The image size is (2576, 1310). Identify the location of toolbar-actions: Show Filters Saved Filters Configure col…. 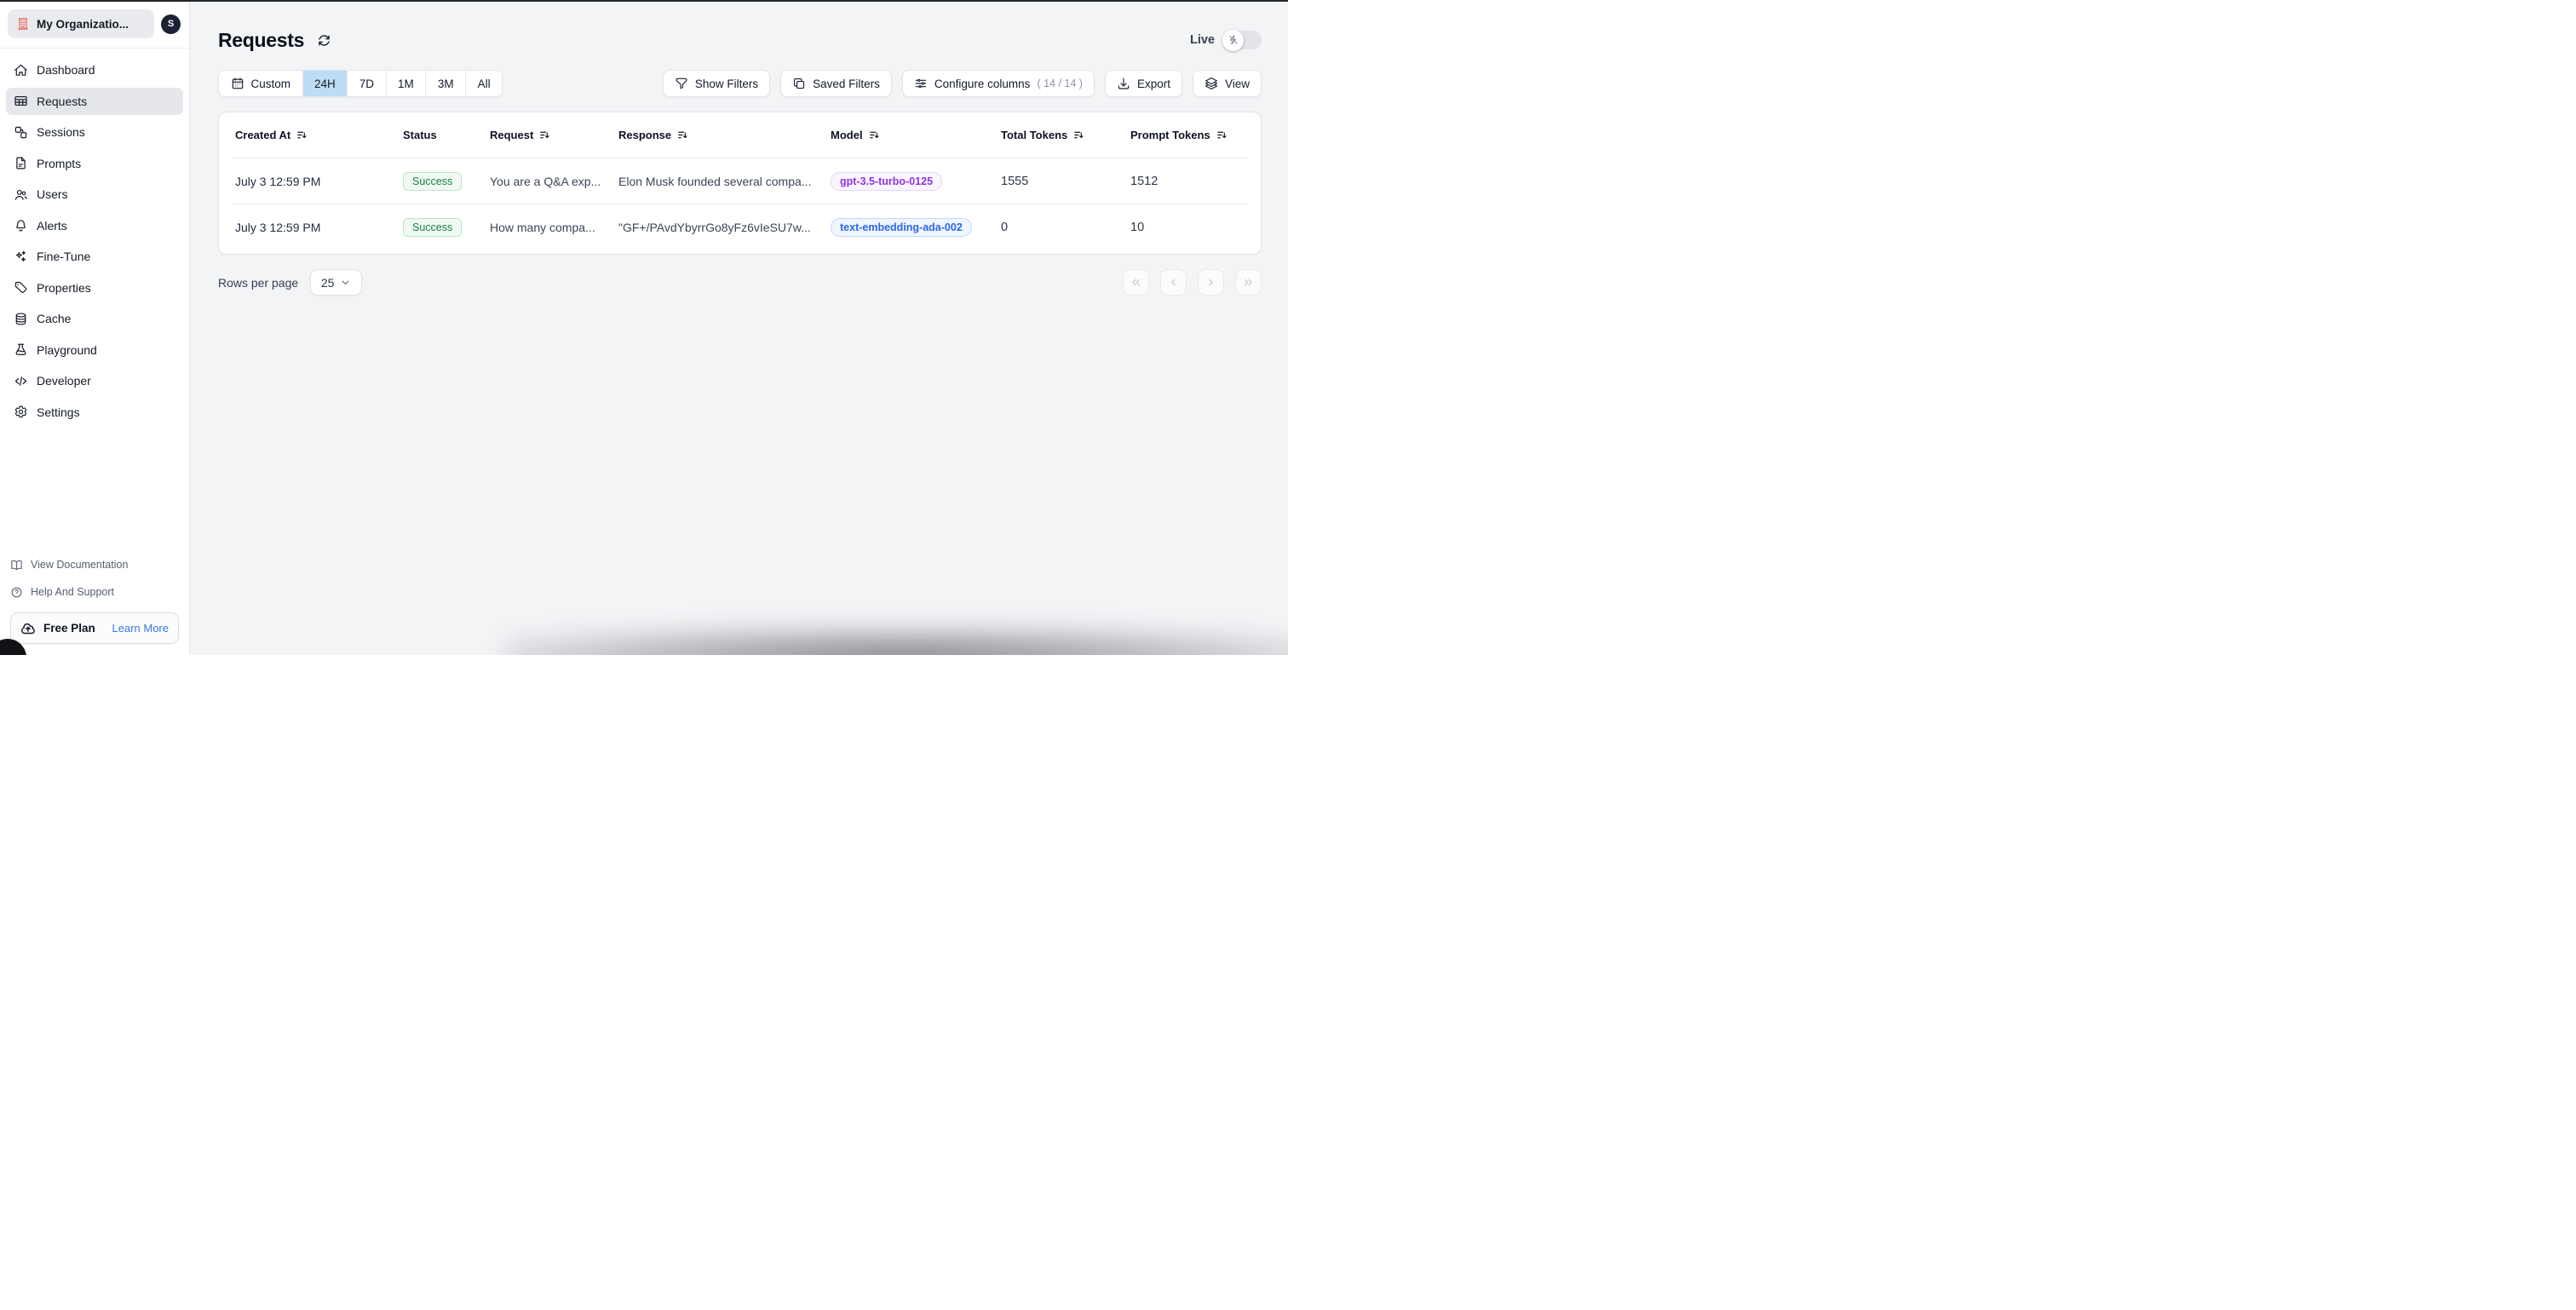
(962, 83).